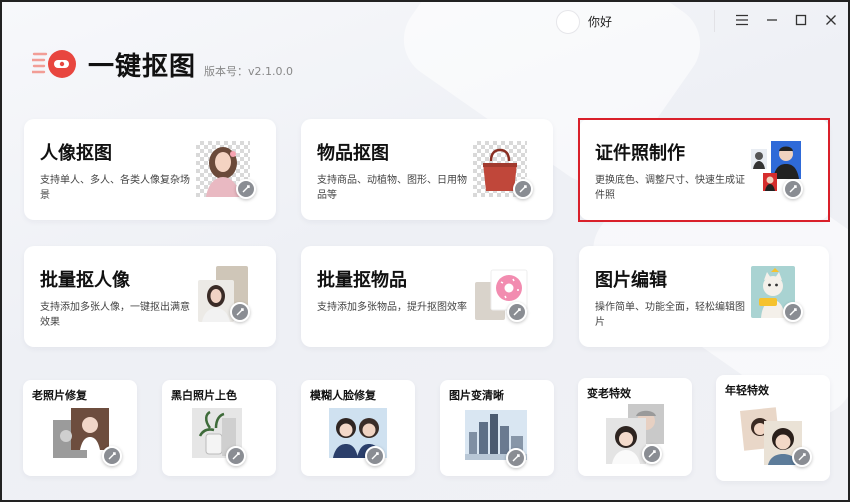 This screenshot has height=502, width=850. I want to click on app-title: 一键抠图, so click(142, 67).